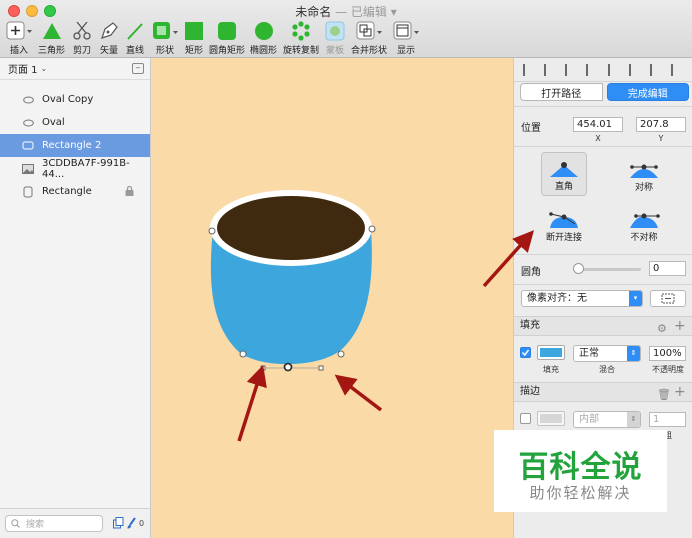  Describe the element at coordinates (75, 122) in the screenshot. I see `layer-oval: Oval` at that location.